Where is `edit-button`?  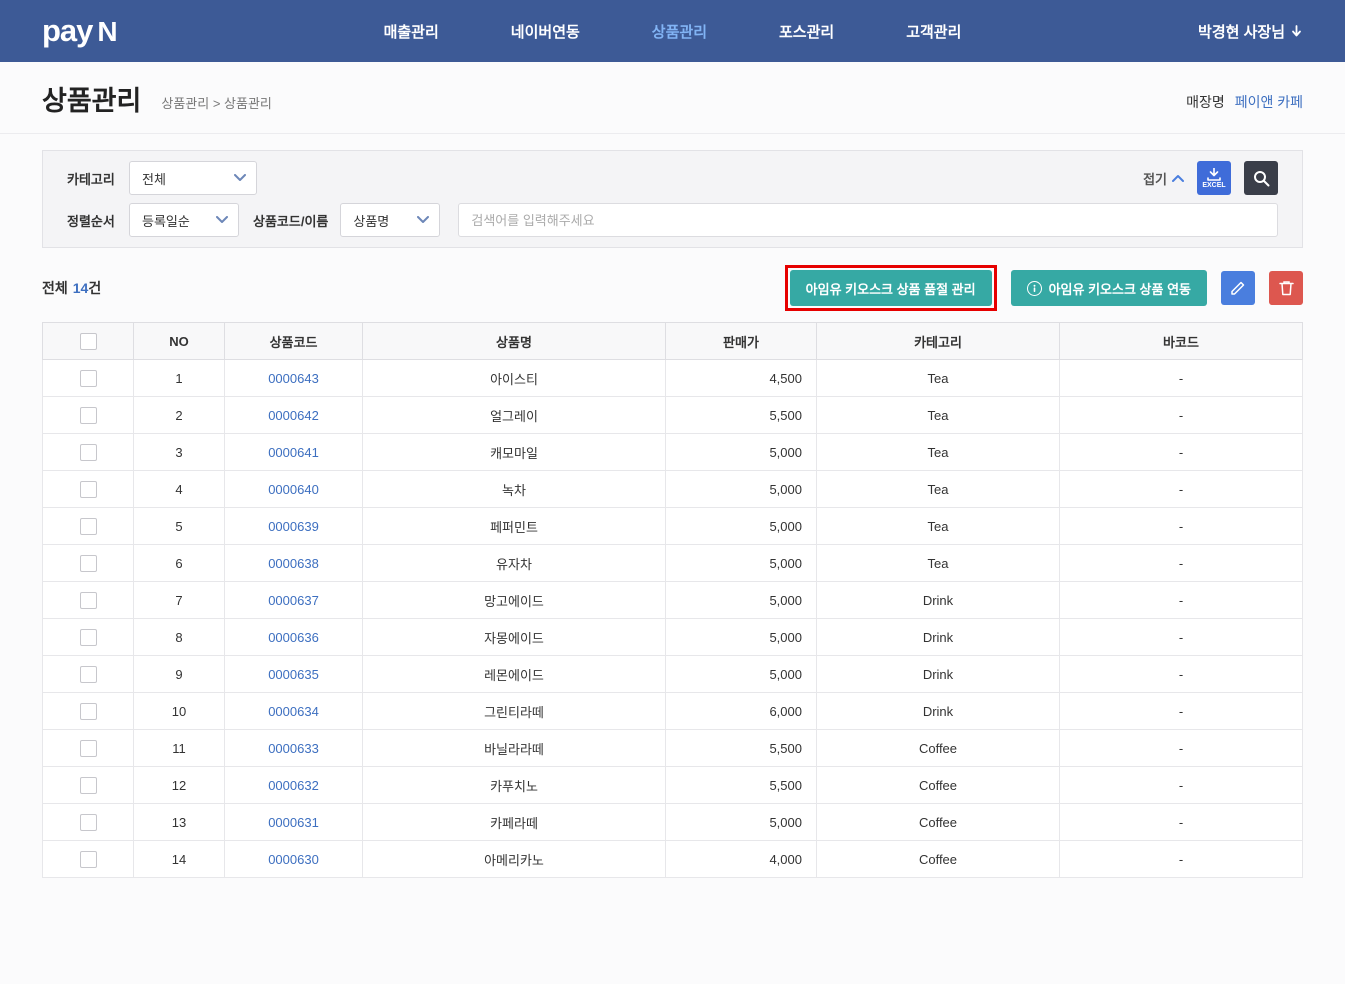
edit-button is located at coordinates (1238, 288).